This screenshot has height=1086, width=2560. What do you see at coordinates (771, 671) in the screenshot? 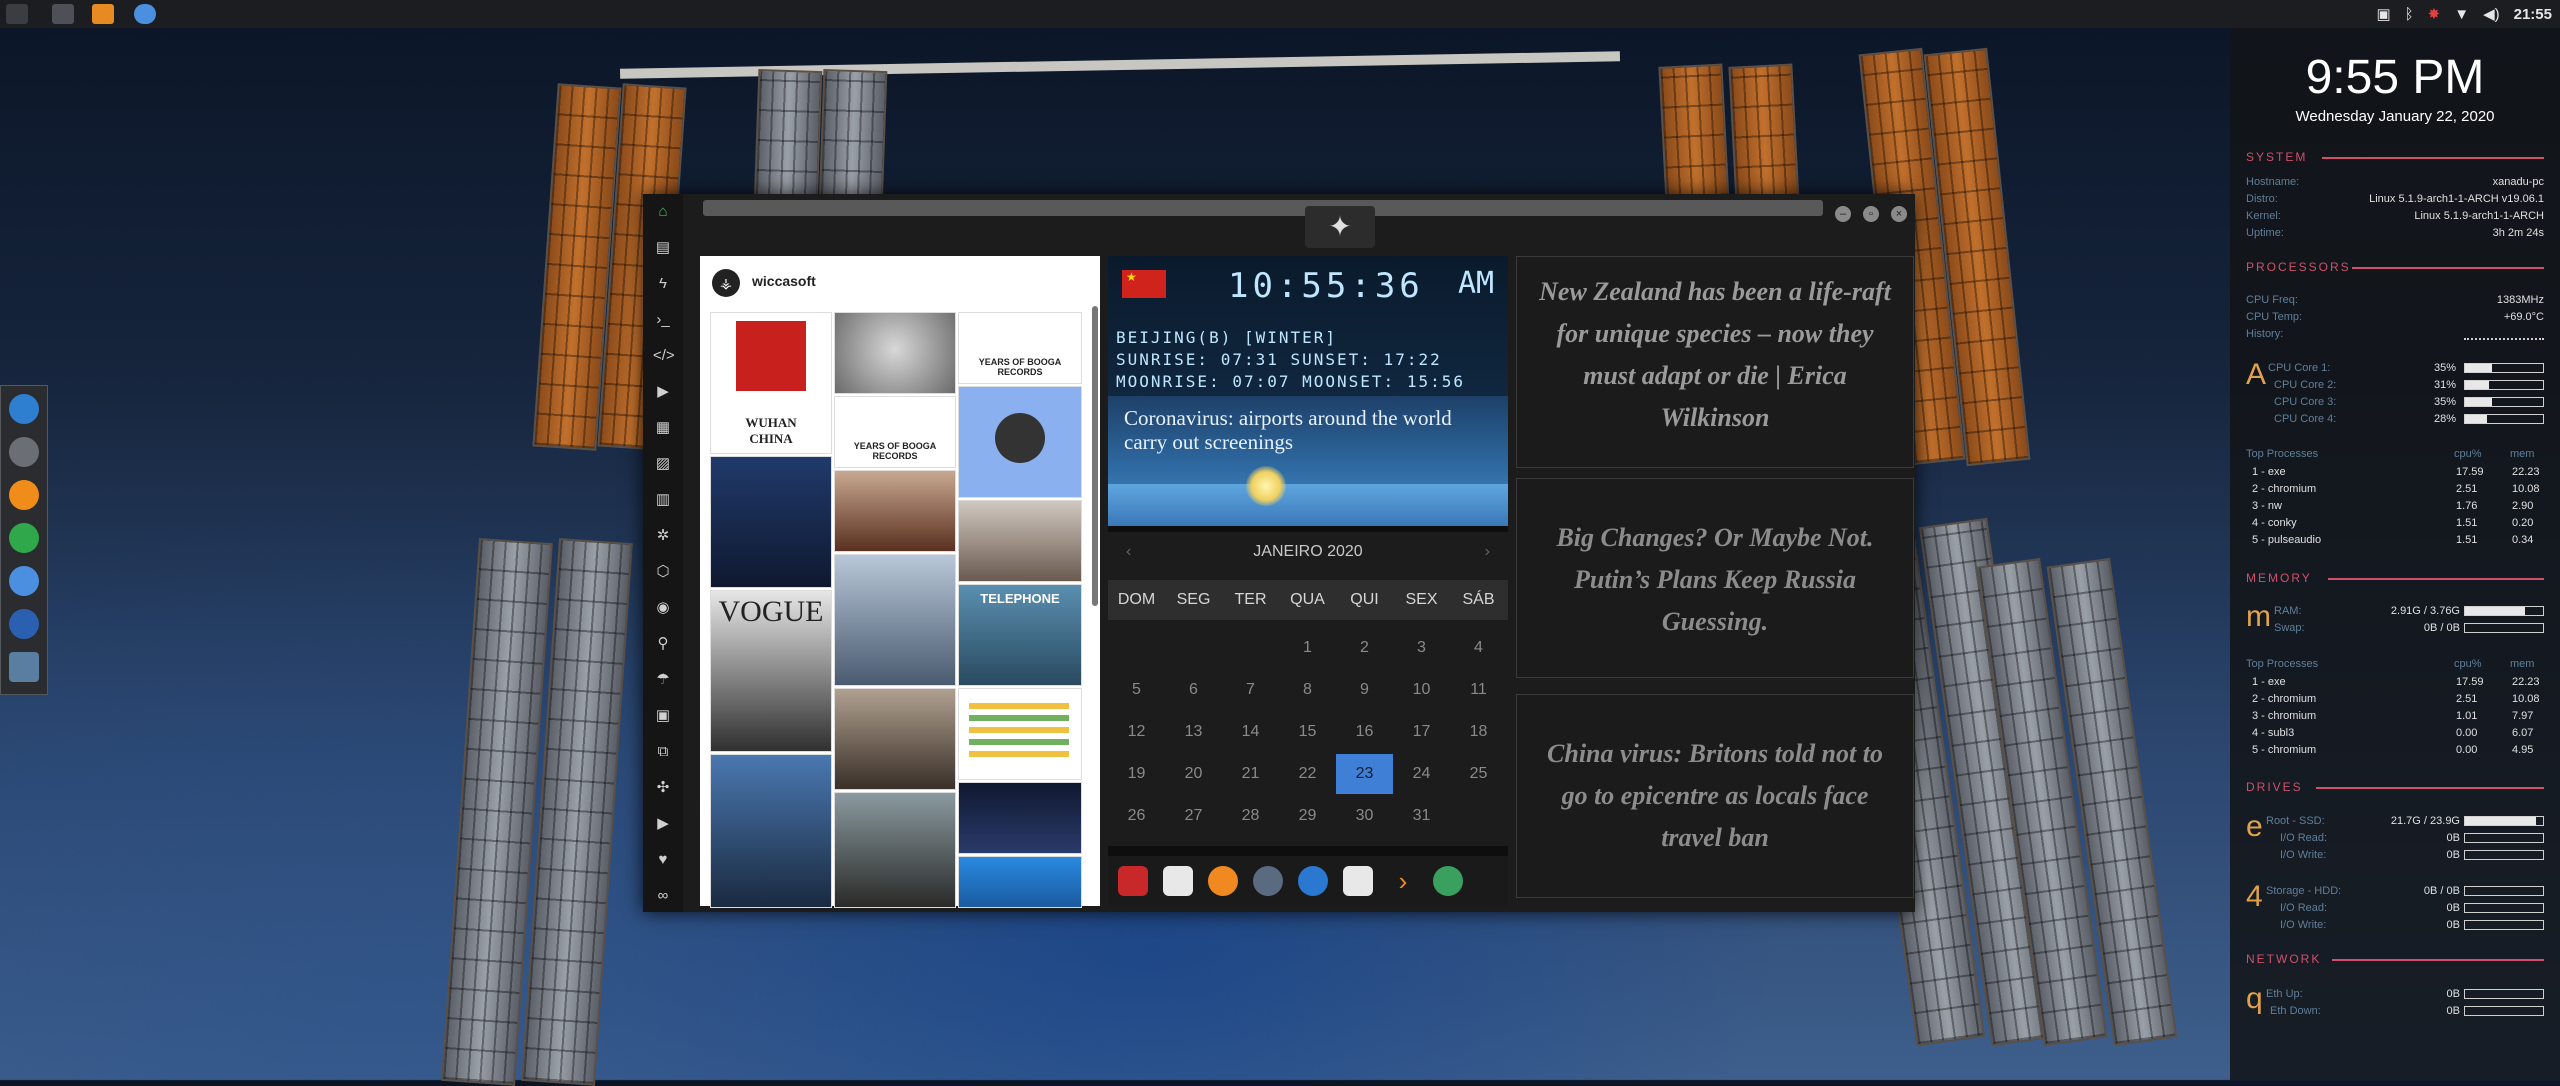
I see `photo-tile: VOGUE` at bounding box center [771, 671].